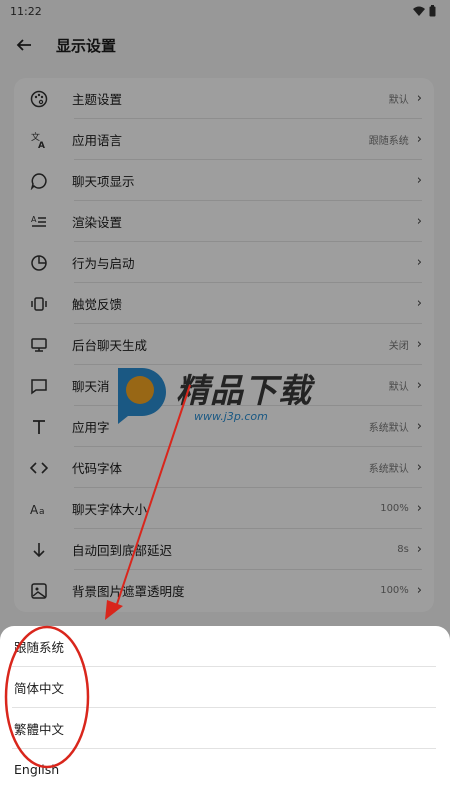 The image size is (450, 800). Describe the element at coordinates (225, 646) in the screenshot. I see `language-option-follow-system: 跟随系统` at that location.